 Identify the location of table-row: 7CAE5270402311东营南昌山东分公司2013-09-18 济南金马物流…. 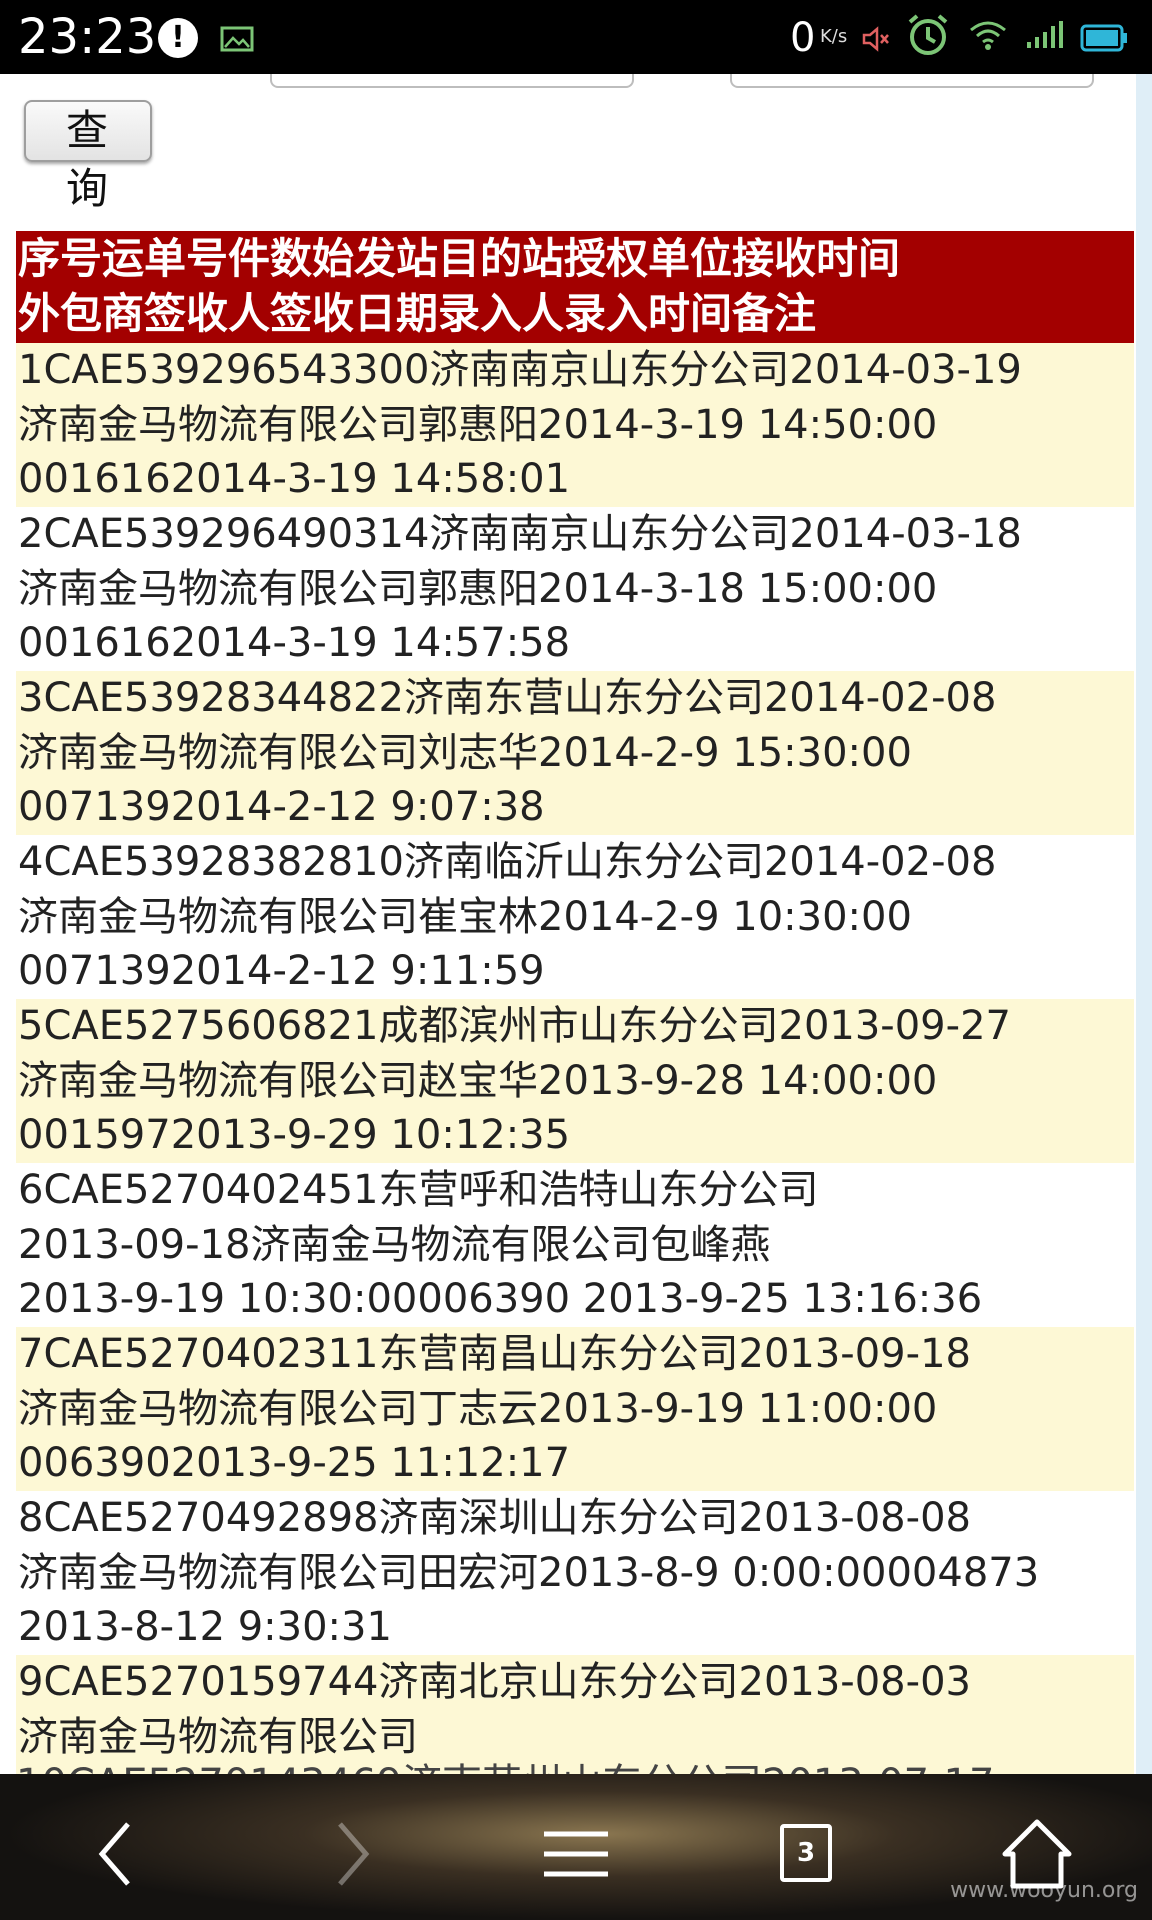
(575, 1409).